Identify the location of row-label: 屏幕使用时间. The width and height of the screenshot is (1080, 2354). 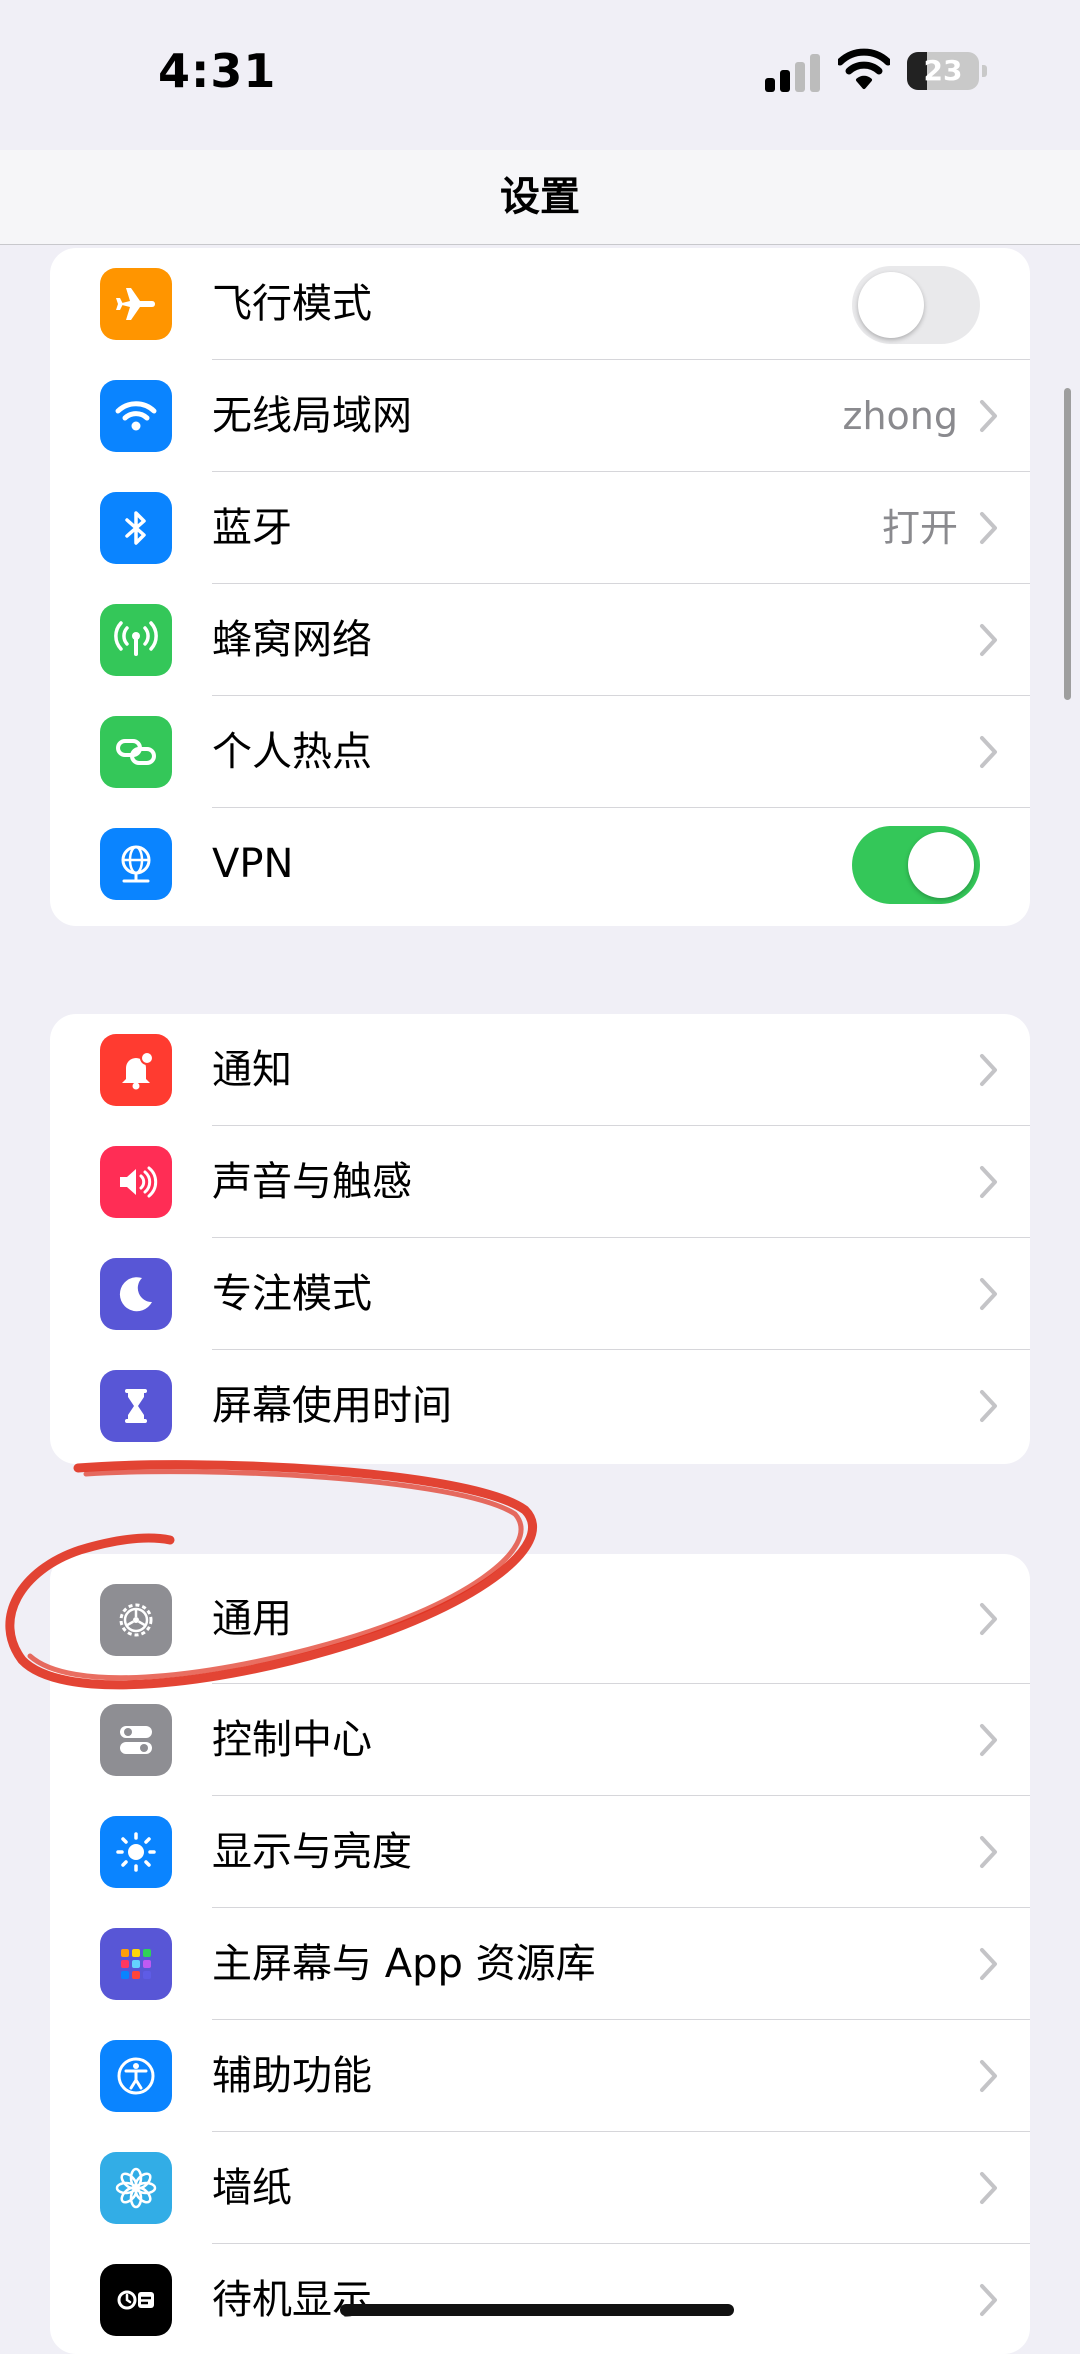
(332, 1406).